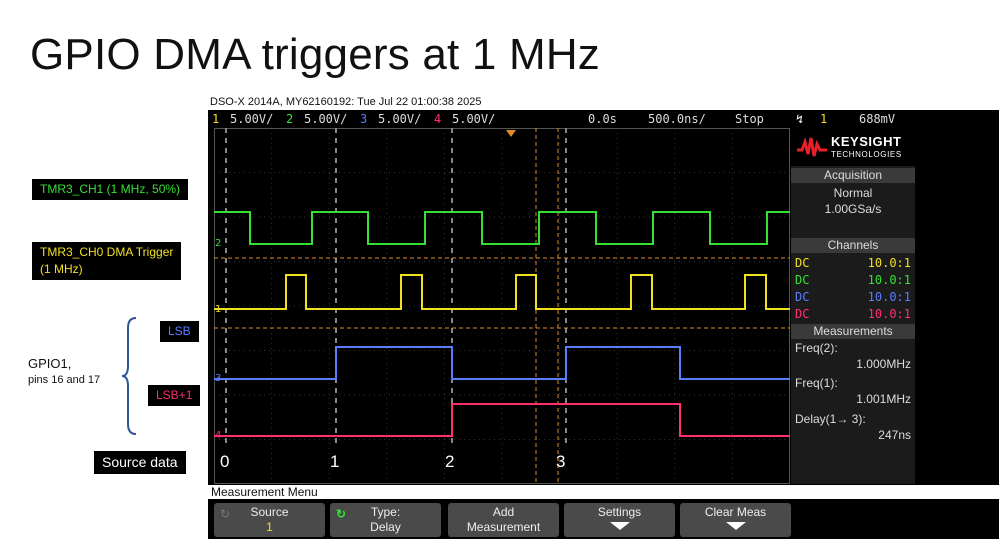 Image resolution: width=999 pixels, height=539 pixels. Describe the element at coordinates (218, 243) in the screenshot. I see `ch2-ground-marker: 2` at that location.